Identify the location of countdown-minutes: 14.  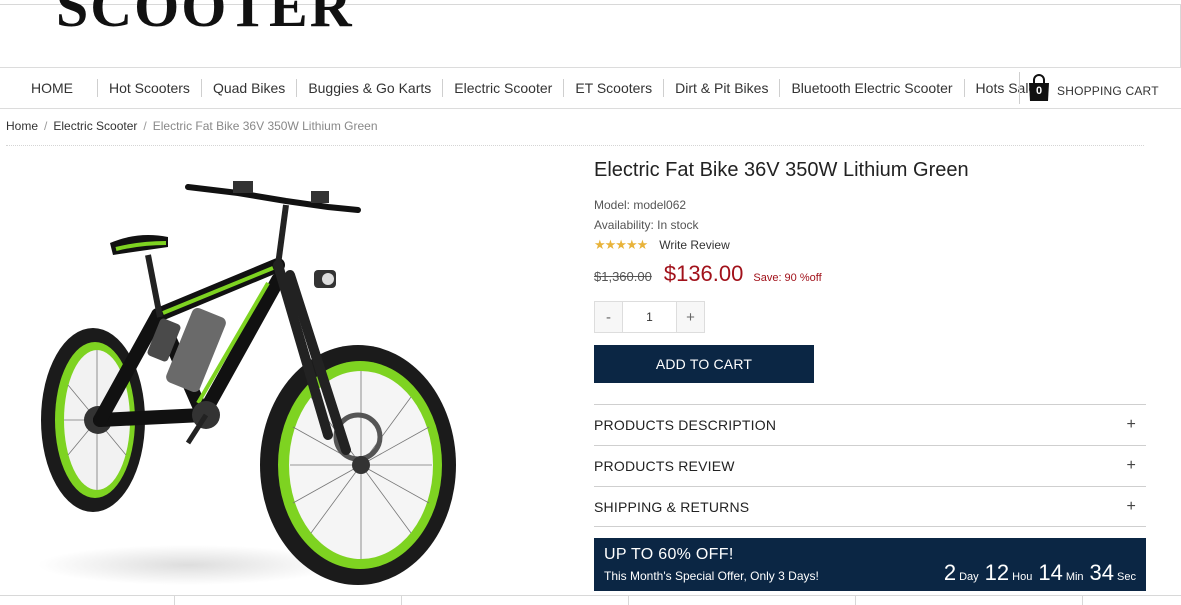
(1050, 572).